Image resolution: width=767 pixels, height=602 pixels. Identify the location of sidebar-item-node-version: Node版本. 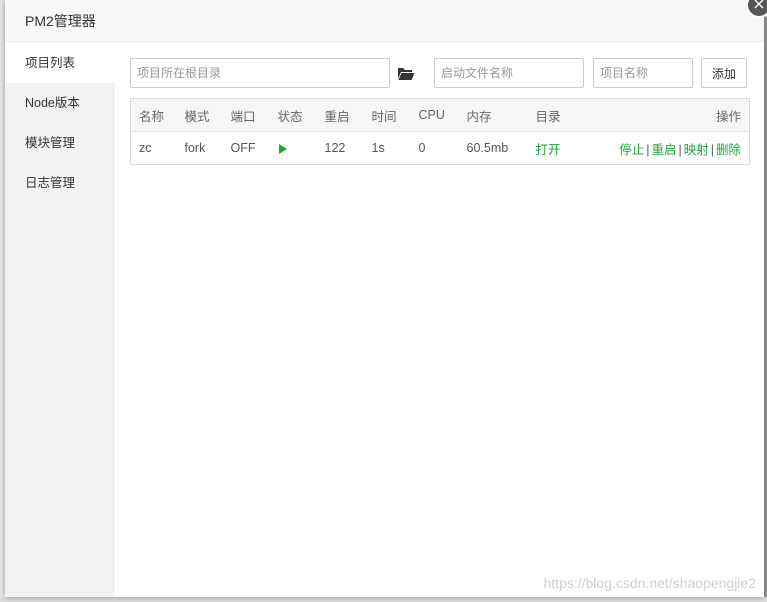
(60, 103).